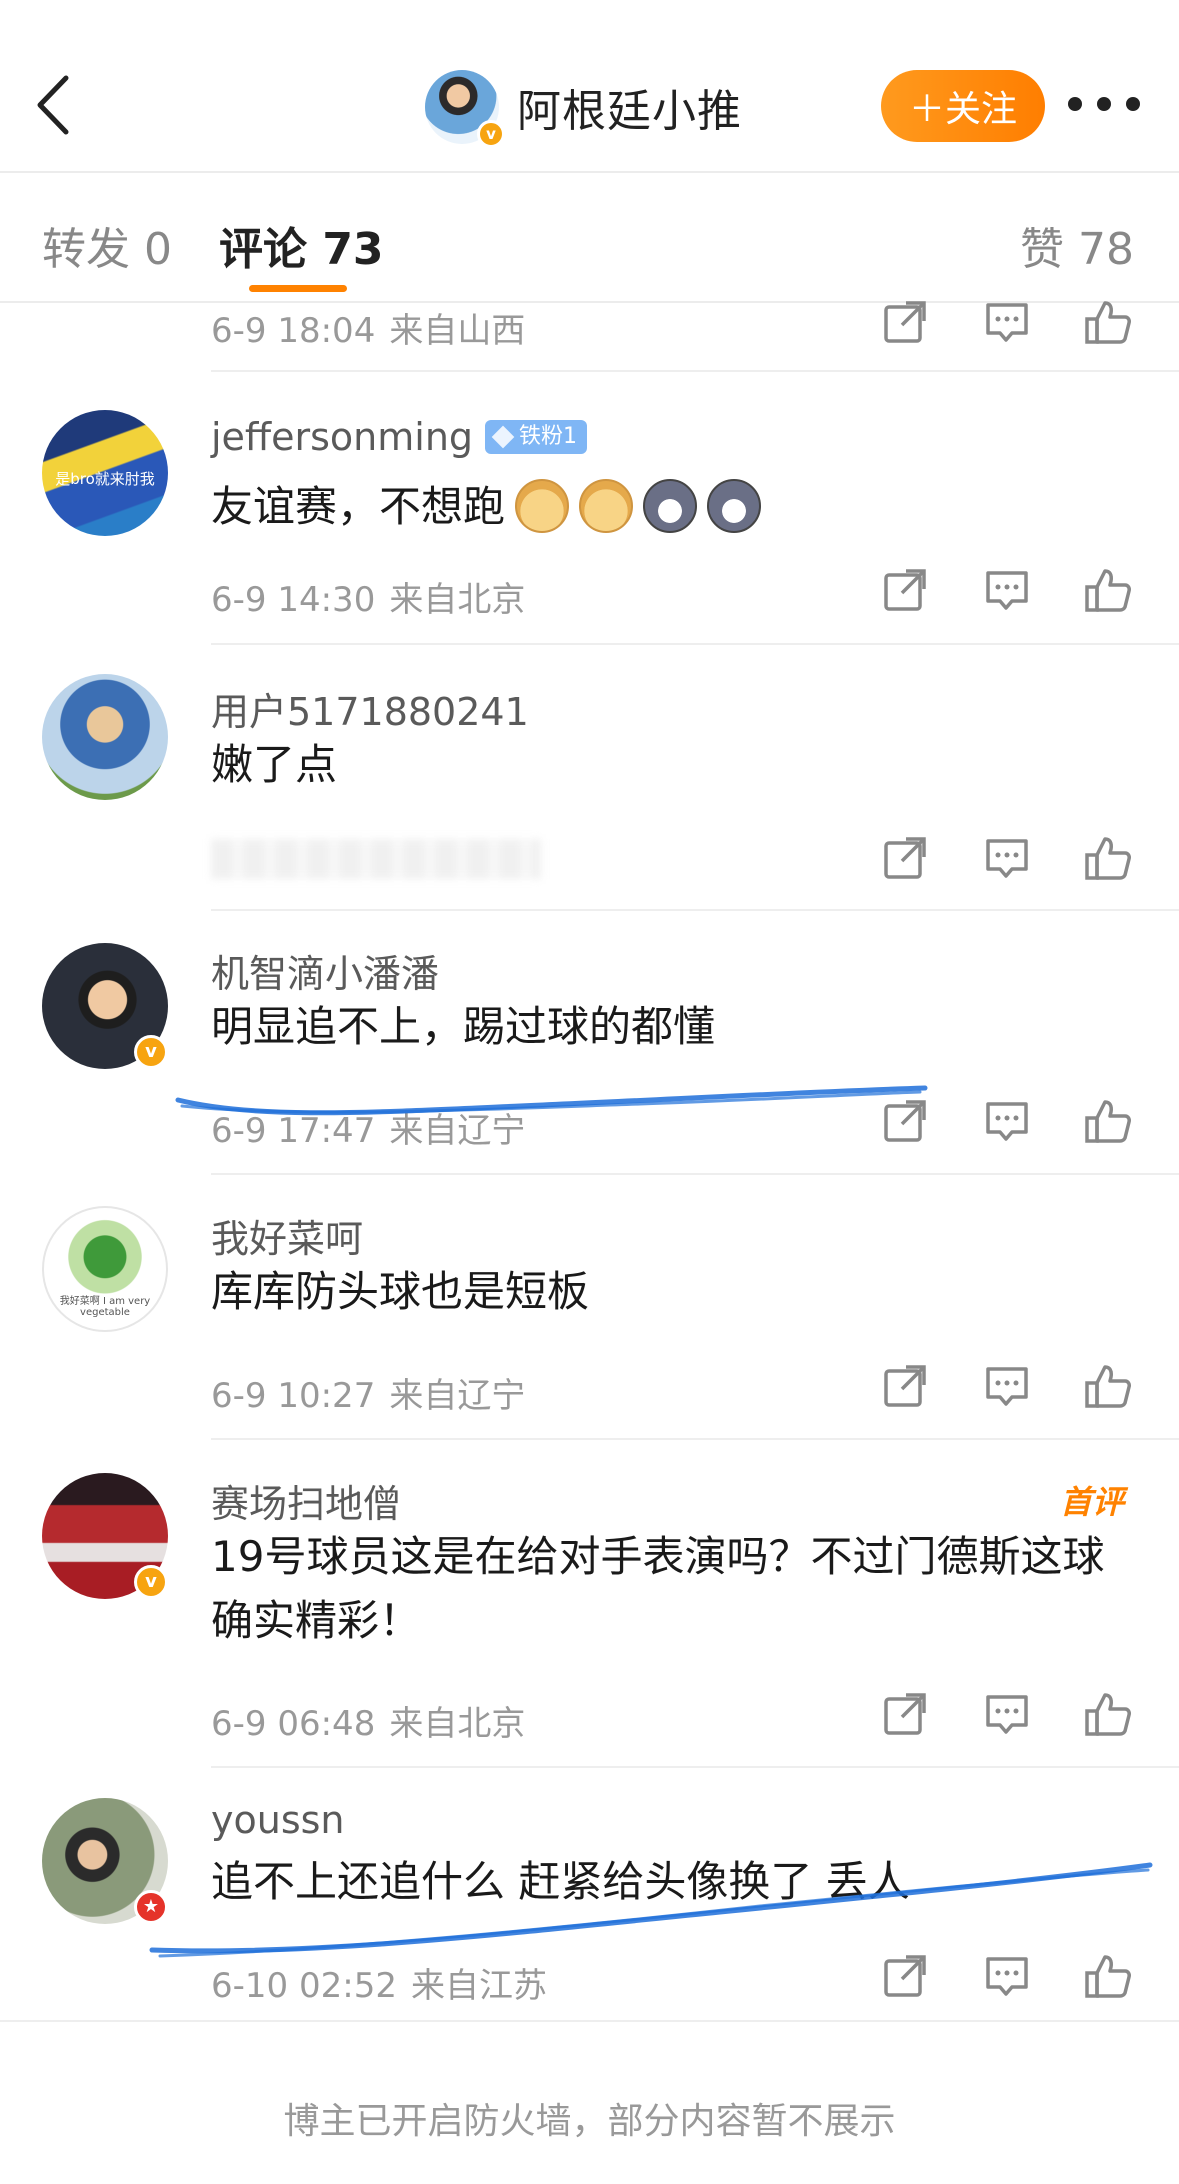 This screenshot has width=1179, height=2184. What do you see at coordinates (629, 107) in the screenshot?
I see `page-title: 阿根廷小推` at bounding box center [629, 107].